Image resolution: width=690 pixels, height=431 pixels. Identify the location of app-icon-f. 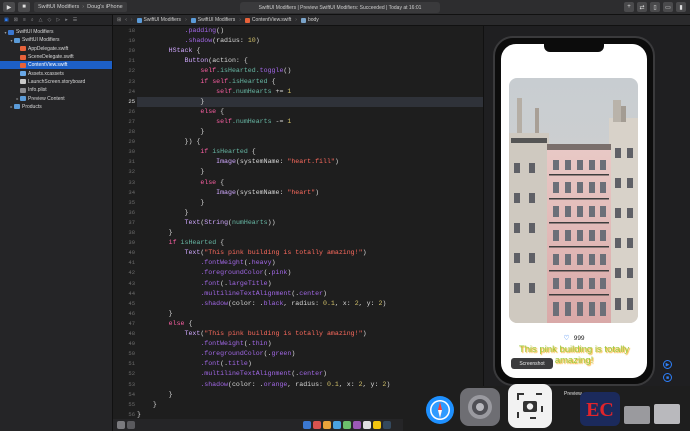
(357, 425).